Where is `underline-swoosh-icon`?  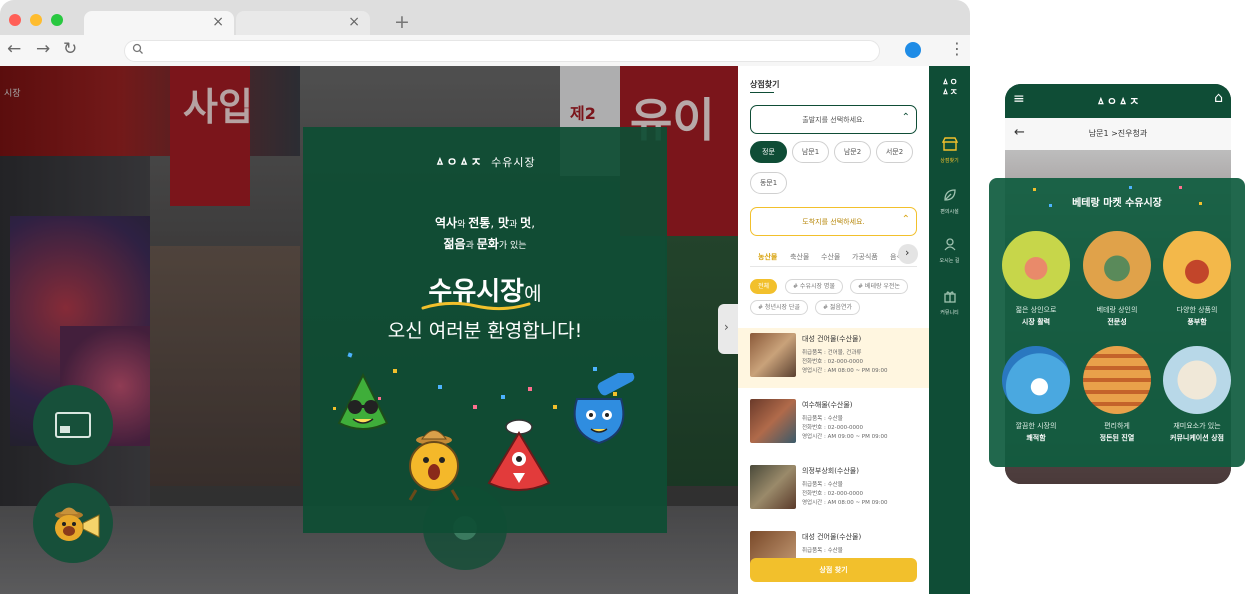
underline-swoosh-icon is located at coordinates (476, 306).